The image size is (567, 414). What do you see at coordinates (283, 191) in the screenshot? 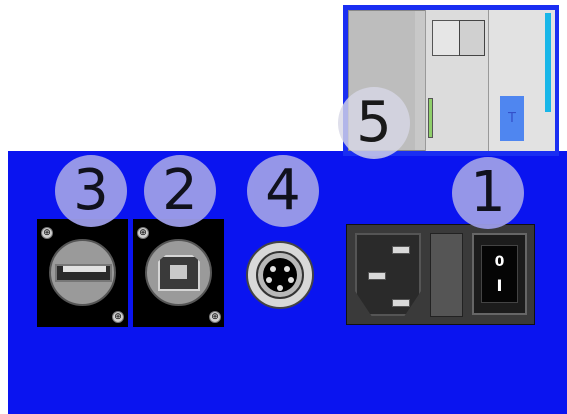
I see `callout-badge-4: 4` at bounding box center [283, 191].